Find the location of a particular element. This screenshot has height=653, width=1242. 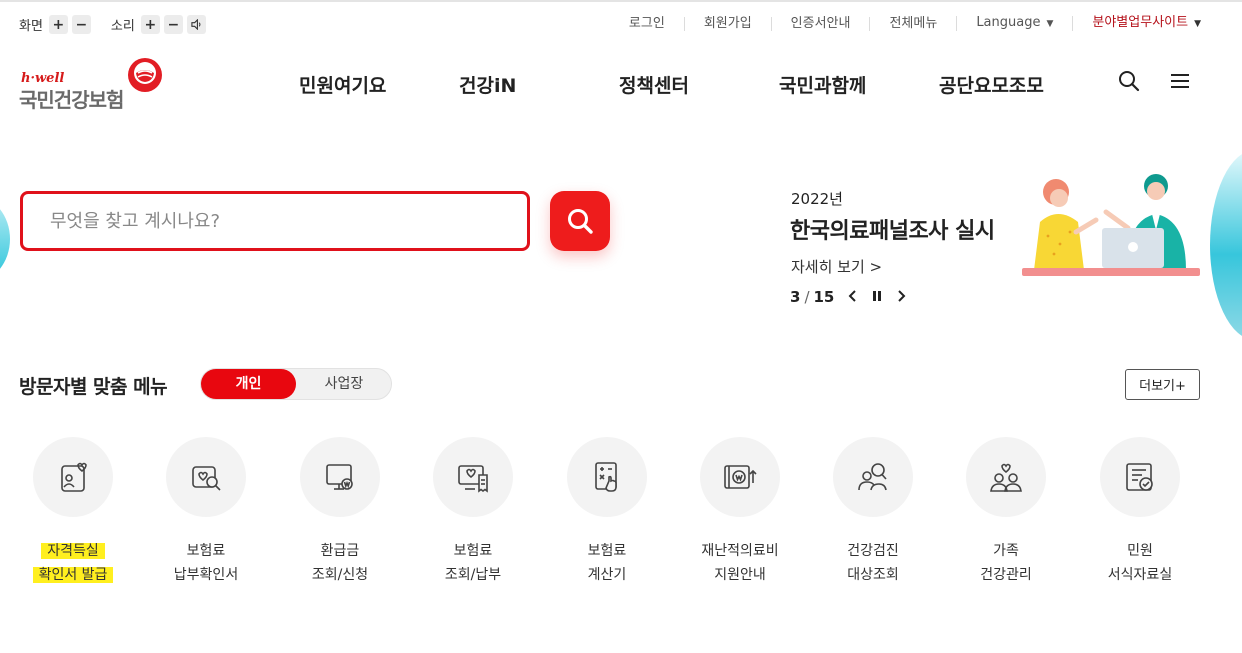

search-button is located at coordinates (580, 221).